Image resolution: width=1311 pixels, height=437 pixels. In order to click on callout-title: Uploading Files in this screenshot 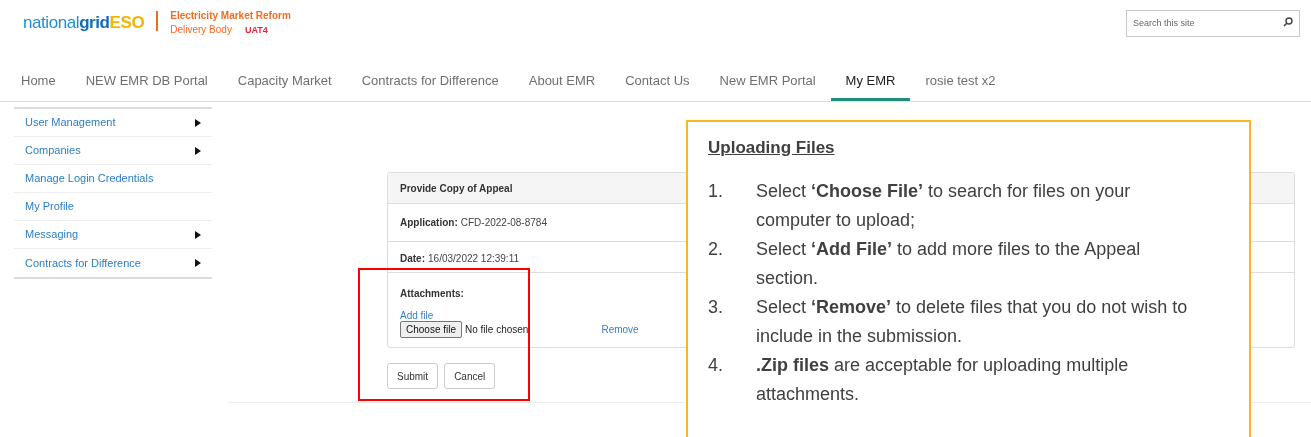, I will do `click(772, 148)`.